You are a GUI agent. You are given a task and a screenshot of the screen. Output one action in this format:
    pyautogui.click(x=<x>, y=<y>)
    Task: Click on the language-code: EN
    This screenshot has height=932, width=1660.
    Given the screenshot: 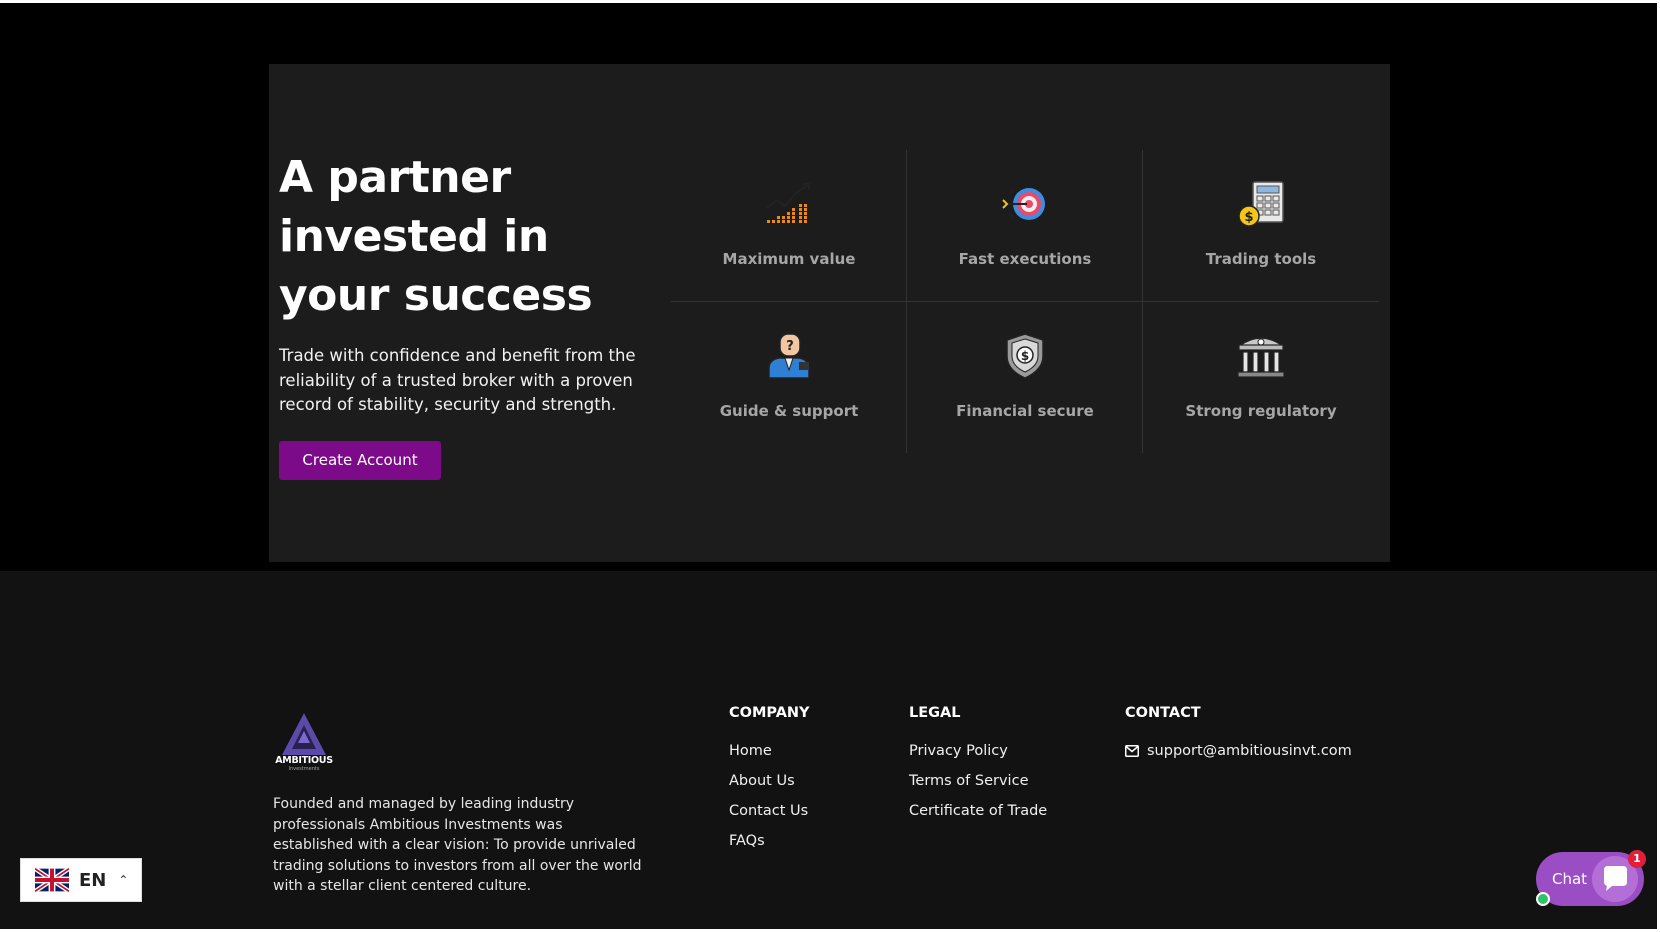 What is the action you would take?
    pyautogui.click(x=93, y=880)
    